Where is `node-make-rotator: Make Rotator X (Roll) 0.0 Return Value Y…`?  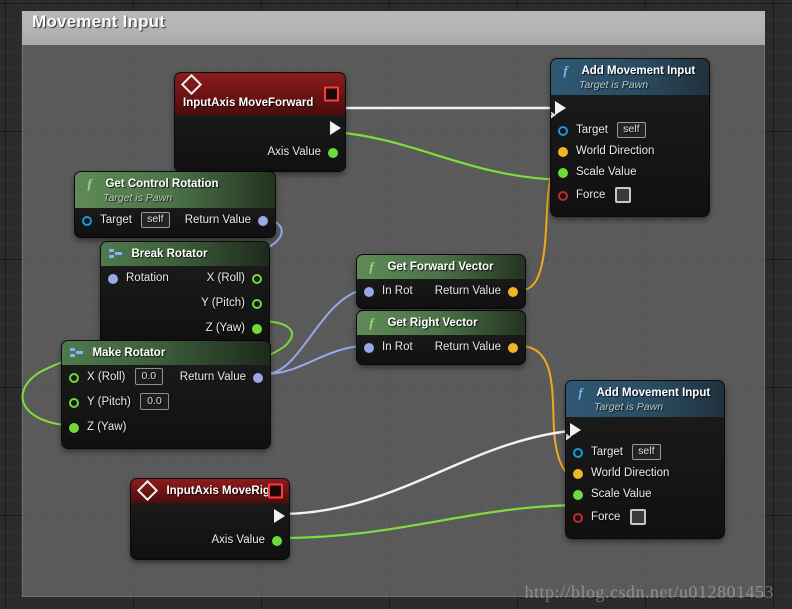 node-make-rotator: Make Rotator X (Roll) 0.0 Return Value Y… is located at coordinates (166, 394).